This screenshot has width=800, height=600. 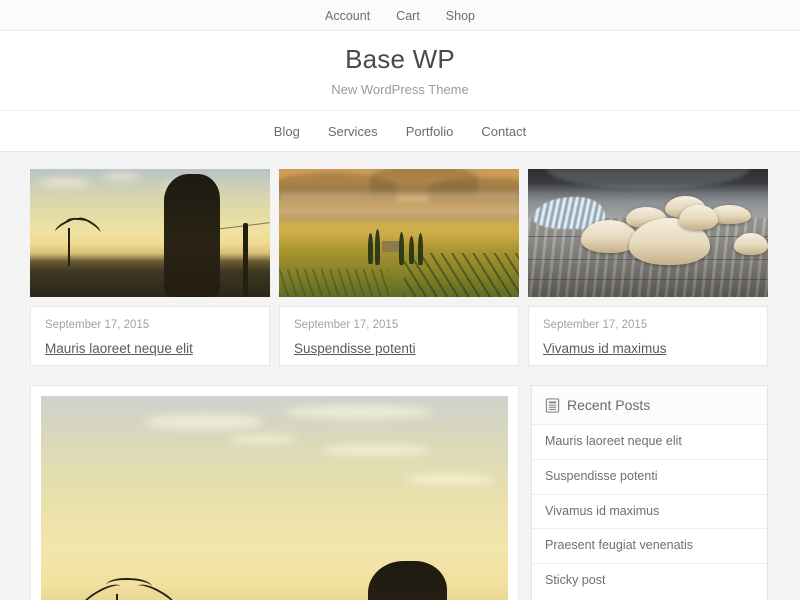 I want to click on list-item: Sticky post, so click(x=649, y=581).